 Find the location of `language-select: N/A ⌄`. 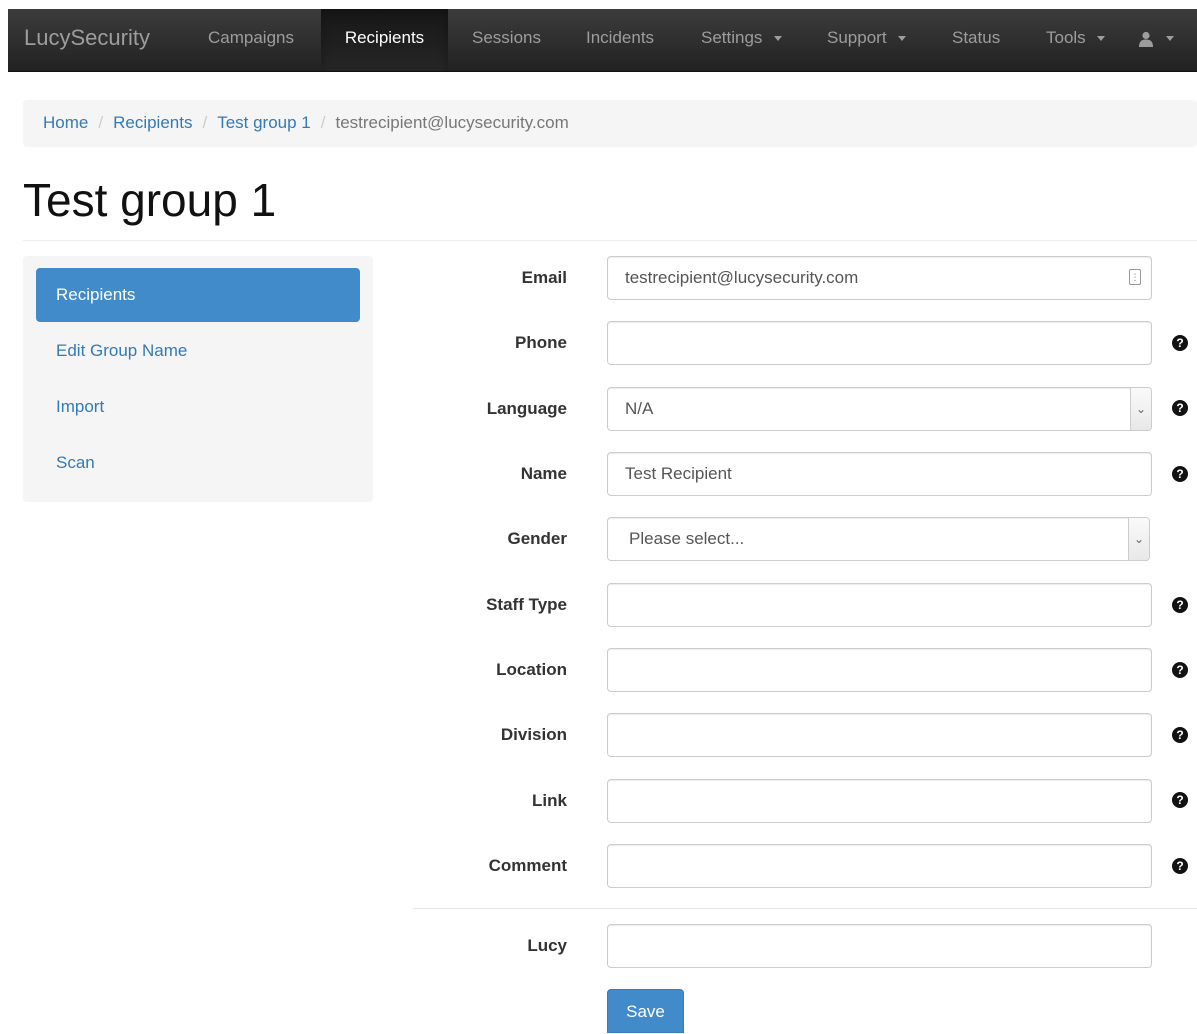

language-select: N/A ⌄ is located at coordinates (879, 409).